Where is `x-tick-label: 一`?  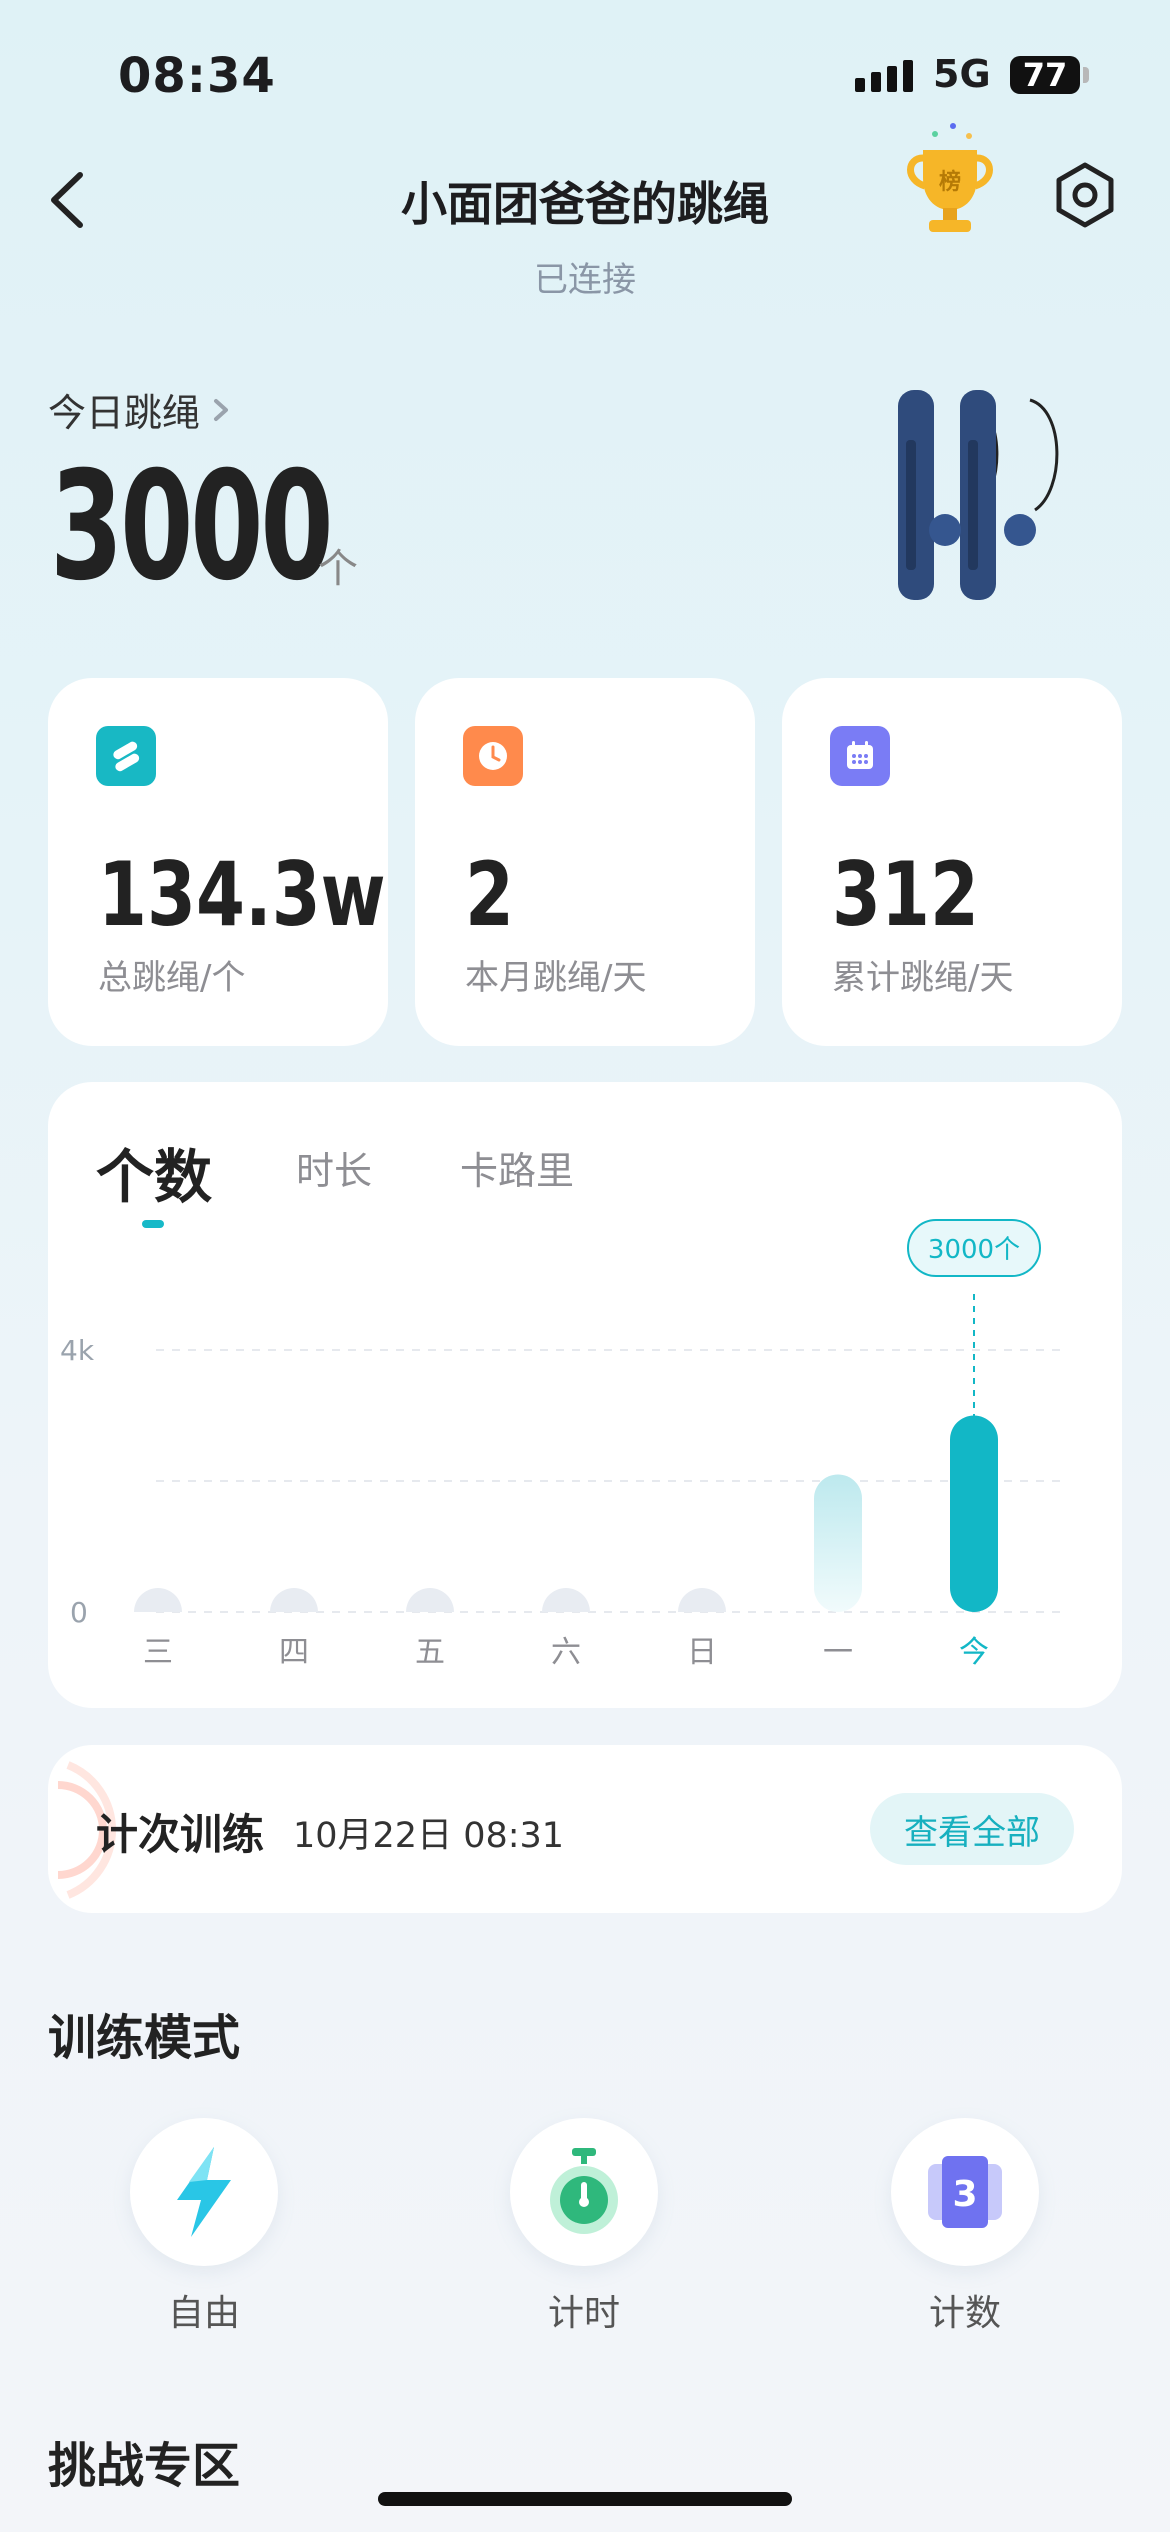 x-tick-label: 一 is located at coordinates (838, 1652).